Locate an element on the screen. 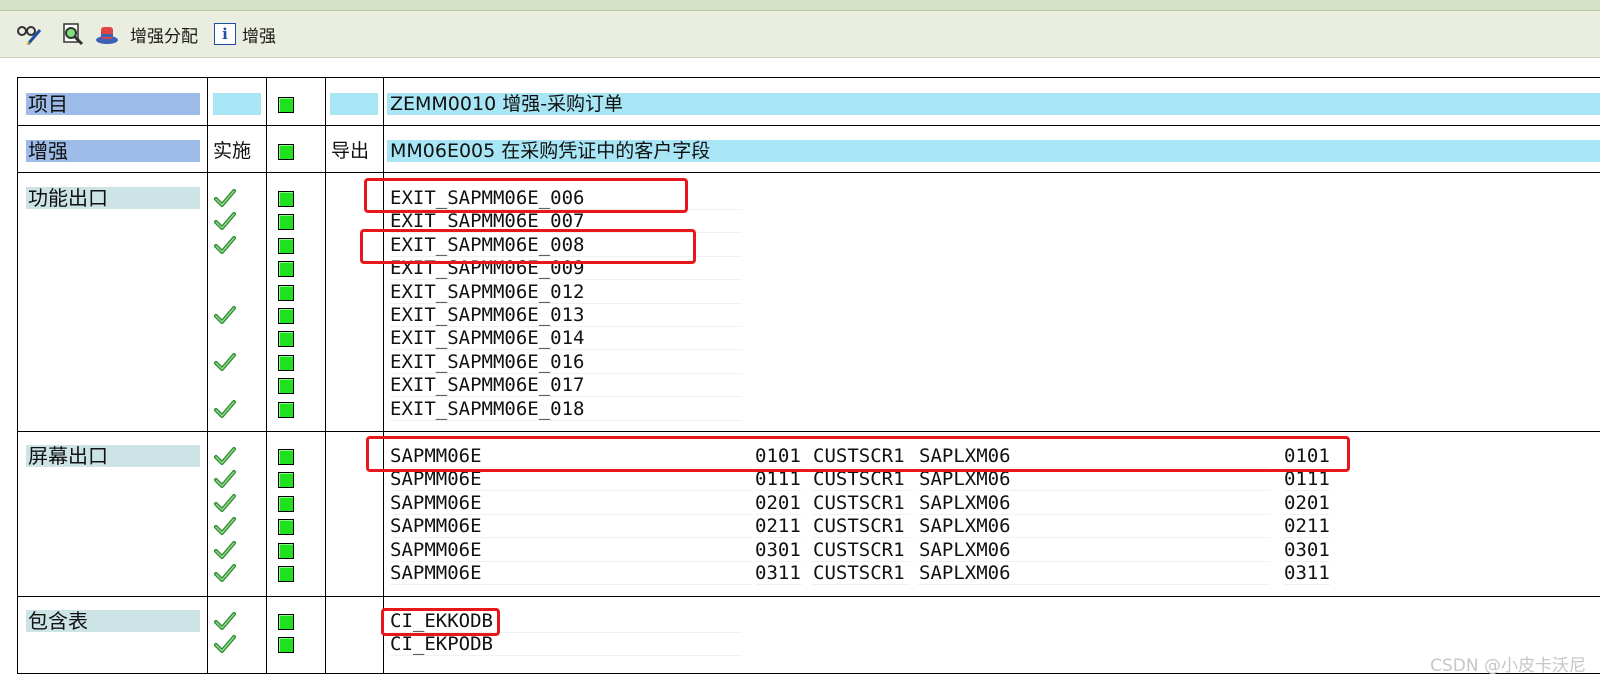 This screenshot has height=686, width=1600. screen-exit-screen-number: 0201 is located at coordinates (778, 503).